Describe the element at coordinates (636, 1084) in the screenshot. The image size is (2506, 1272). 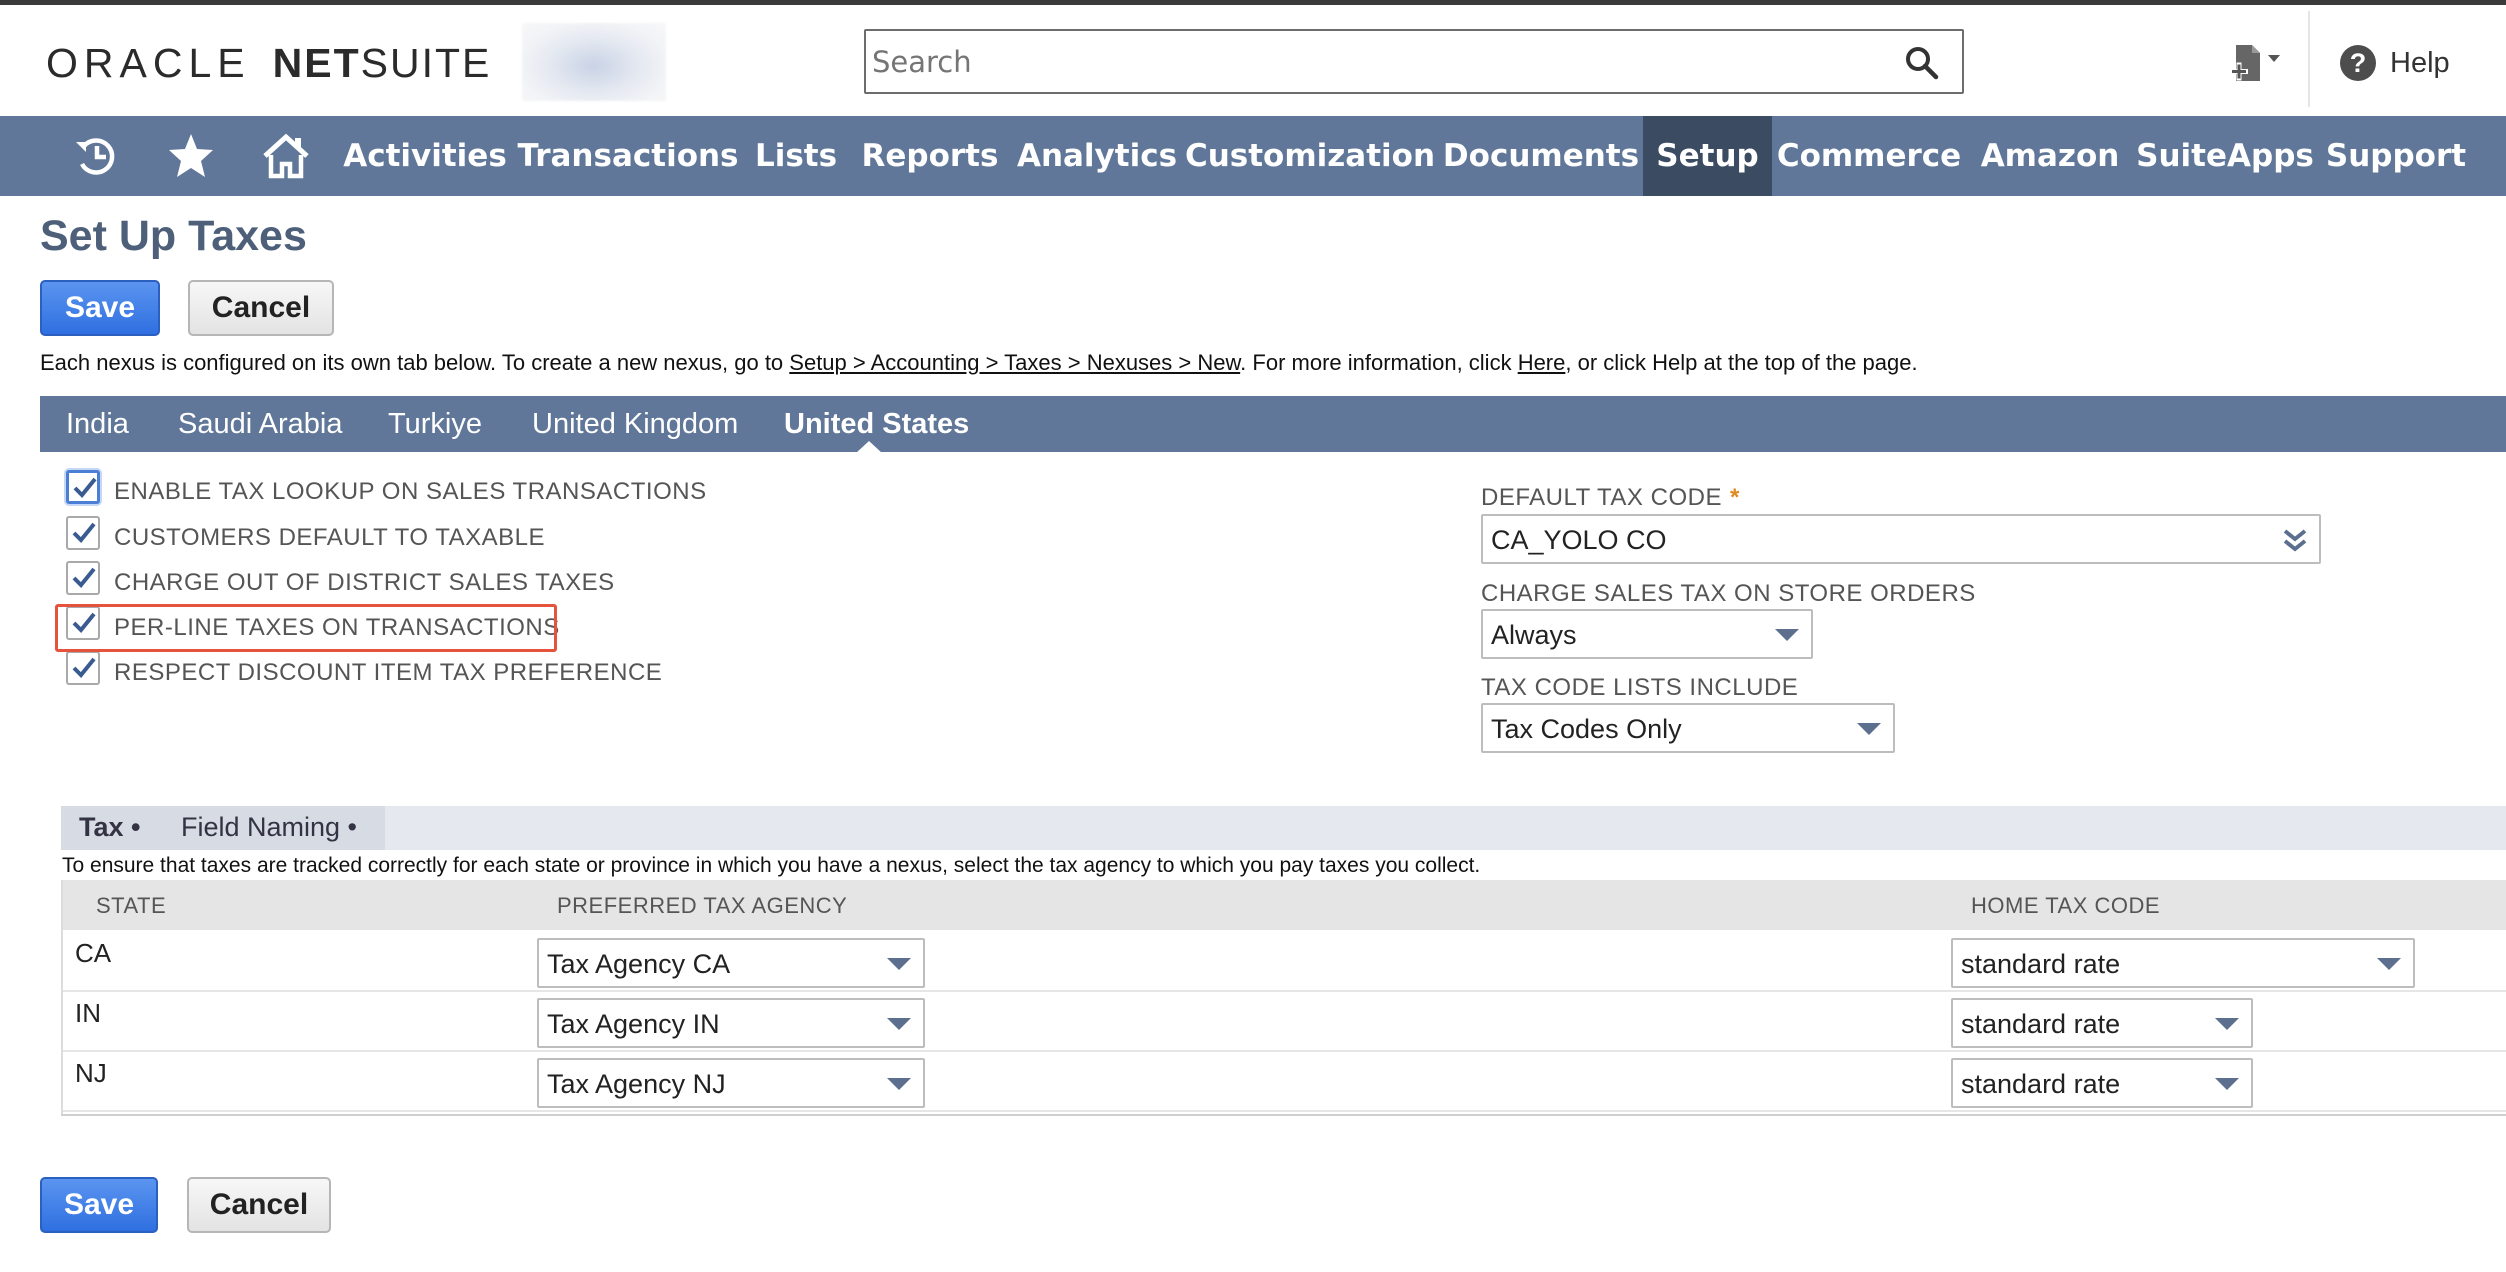
I see `agency-value: Tax Agency NJ` at that location.